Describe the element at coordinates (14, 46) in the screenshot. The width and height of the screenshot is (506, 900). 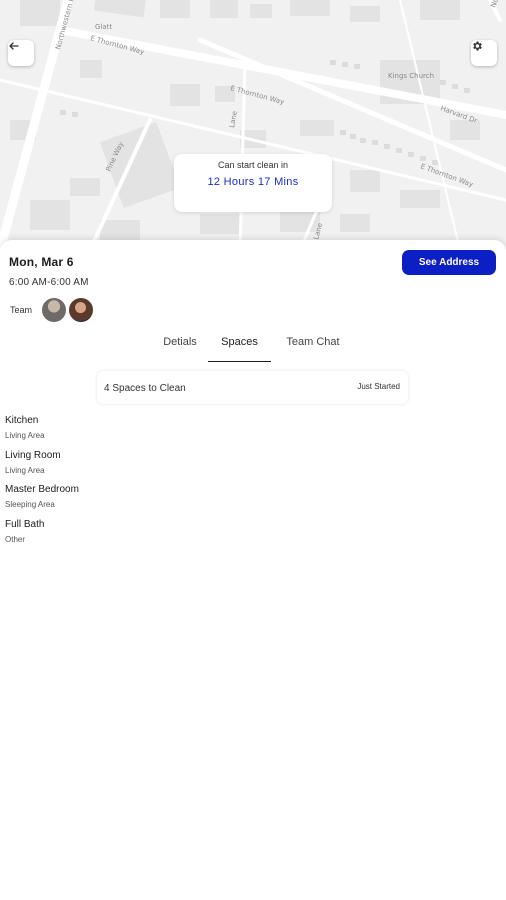
I see `arrow-left-icon` at that location.